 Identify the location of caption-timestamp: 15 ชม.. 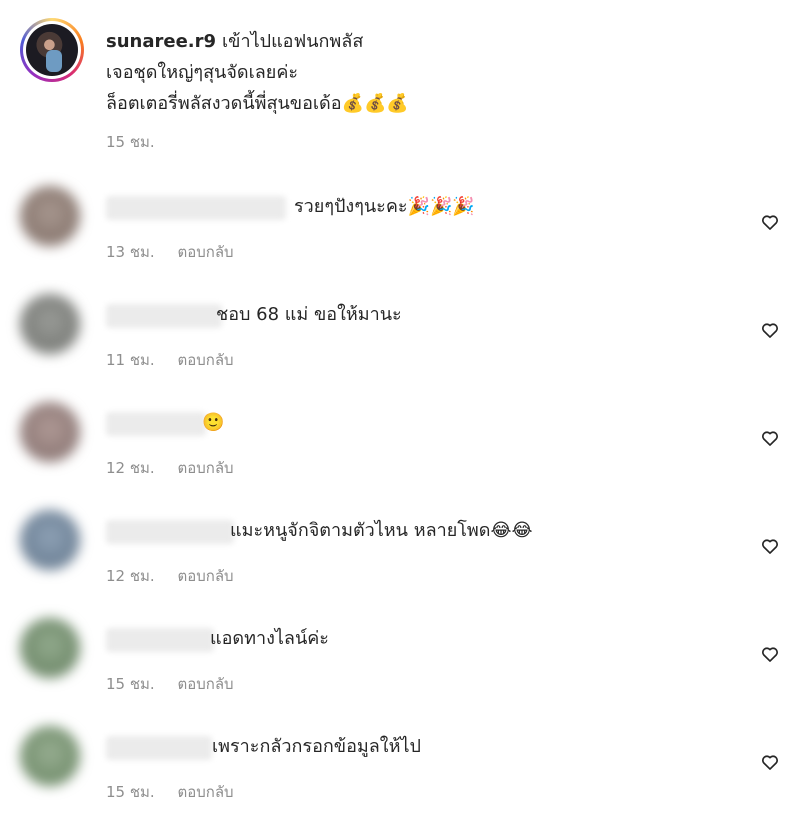
(130, 142).